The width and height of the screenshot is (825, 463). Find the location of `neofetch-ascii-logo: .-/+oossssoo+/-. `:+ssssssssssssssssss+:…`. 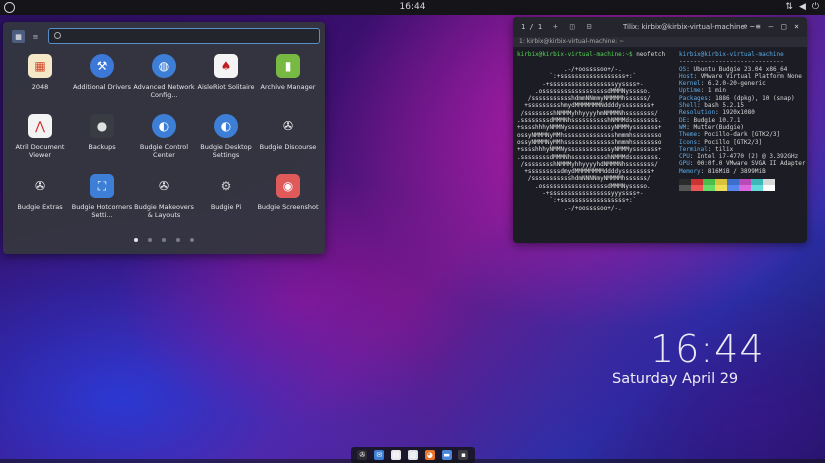

neofetch-ascii-logo: .-/+oossssoo+/-. `:+ssssssssssssssssss+:… is located at coordinates (589, 139).